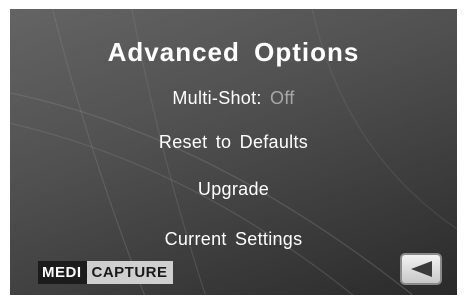 The image size is (469, 298). I want to click on multi-shot-value: Off, so click(282, 98).